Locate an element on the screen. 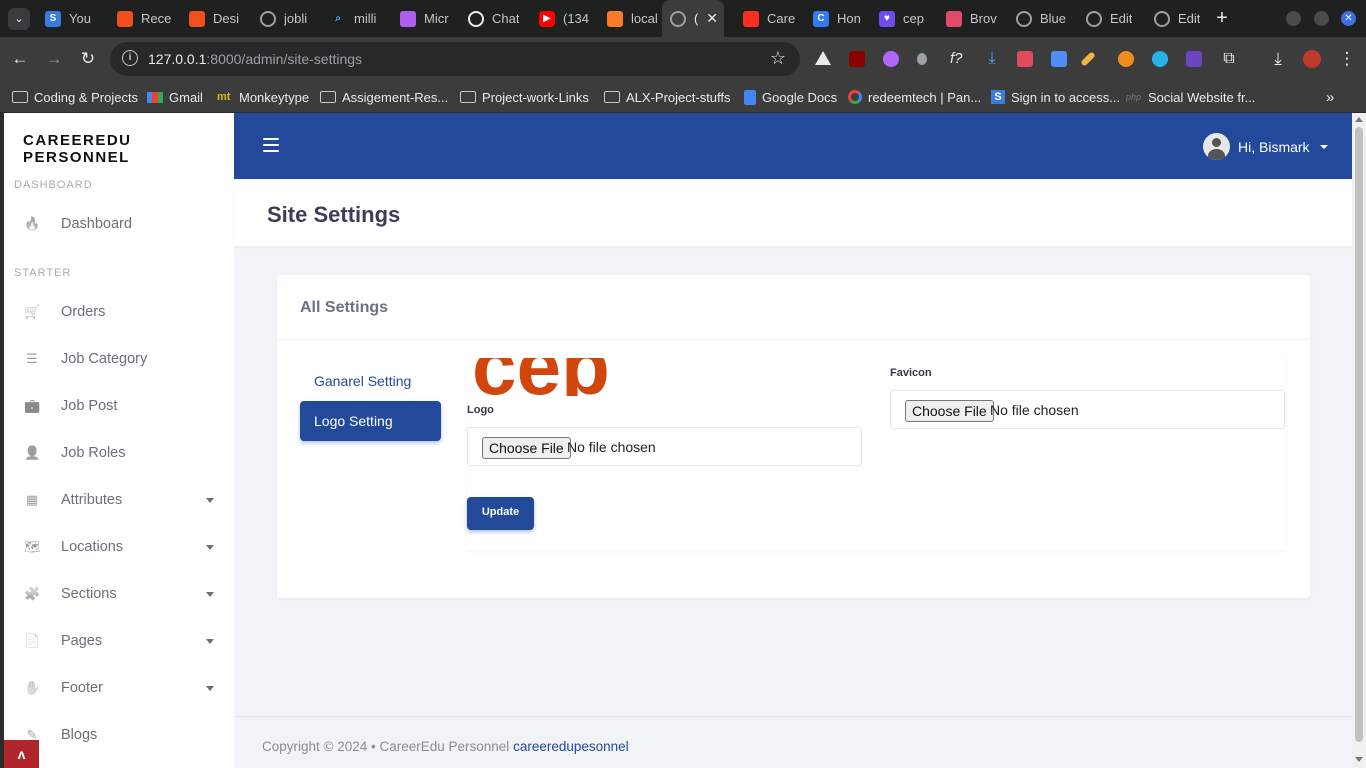 The width and height of the screenshot is (1366, 768). footer-link: careeredupesonnel is located at coordinates (571, 746).